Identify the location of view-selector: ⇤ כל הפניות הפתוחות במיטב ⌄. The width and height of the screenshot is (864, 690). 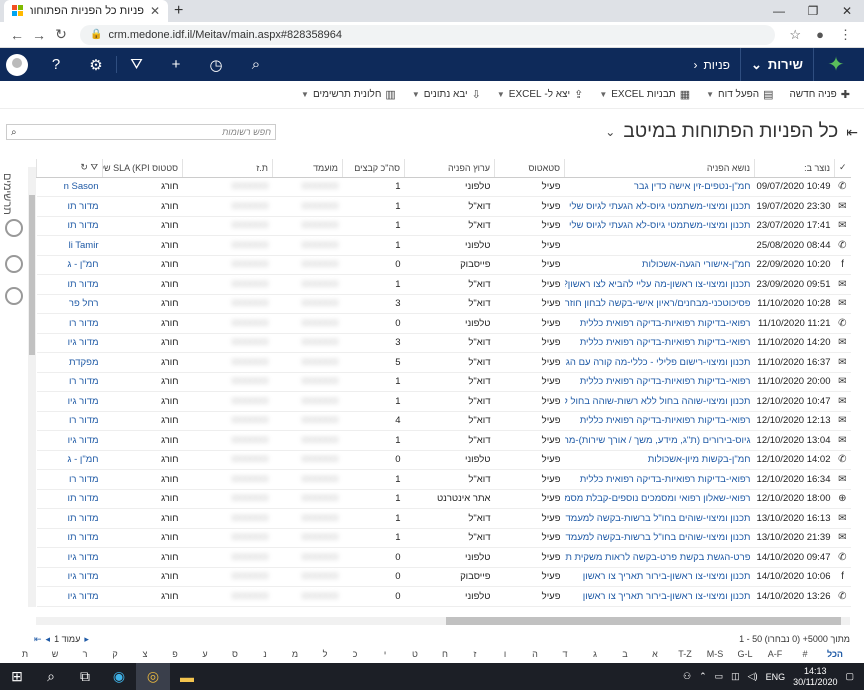
(731, 132).